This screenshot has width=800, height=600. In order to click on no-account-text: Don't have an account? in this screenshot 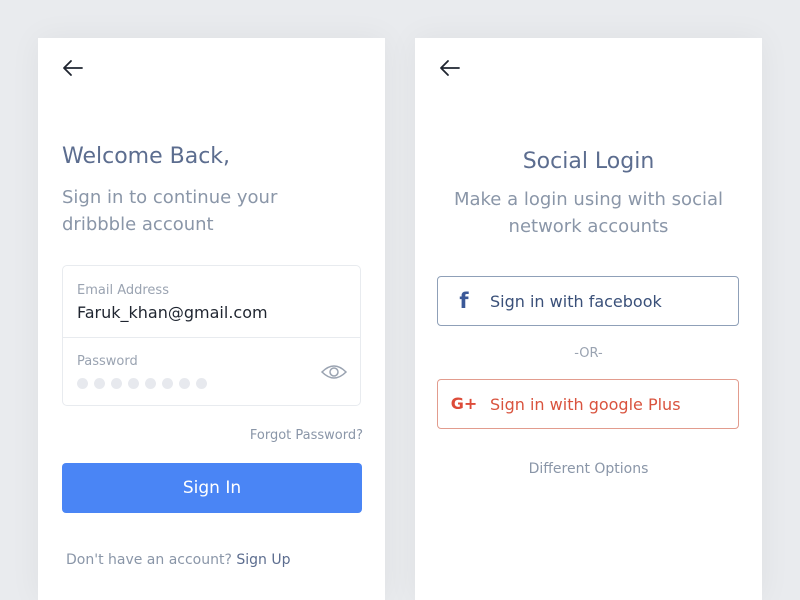, I will do `click(149, 560)`.